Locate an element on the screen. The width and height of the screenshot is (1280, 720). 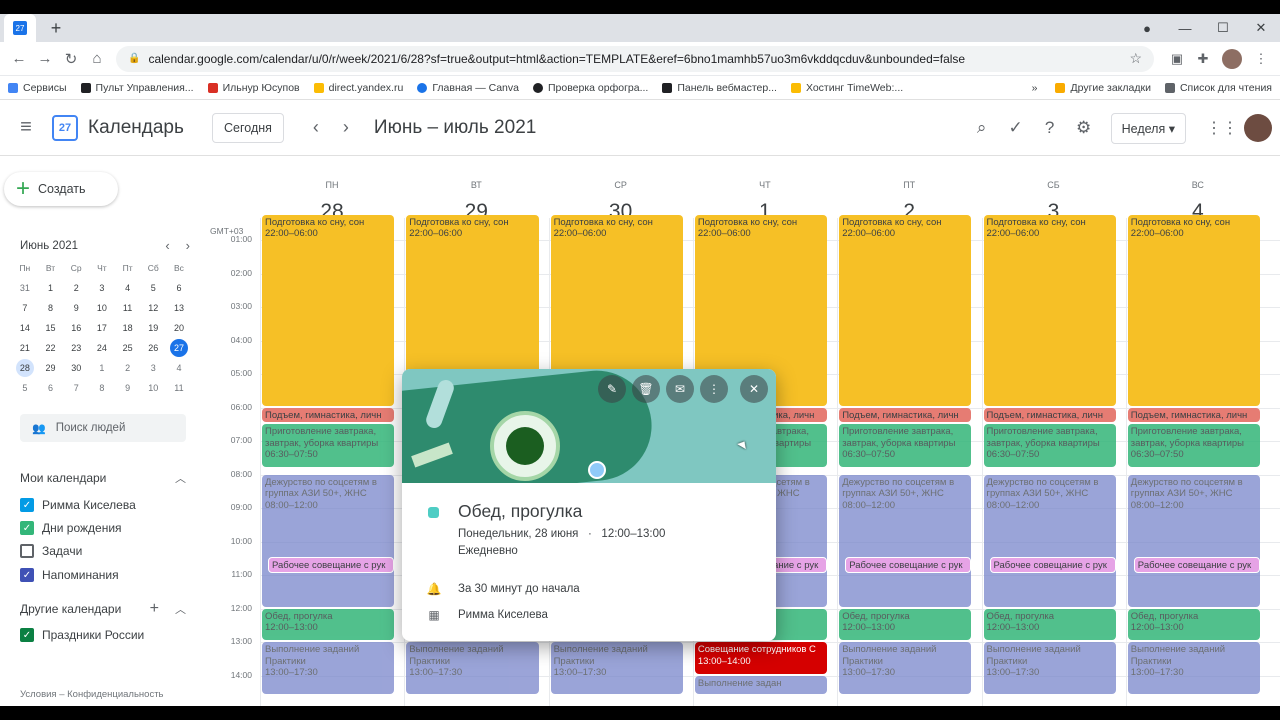
help-icon: ? is located at coordinates (1050, 128).